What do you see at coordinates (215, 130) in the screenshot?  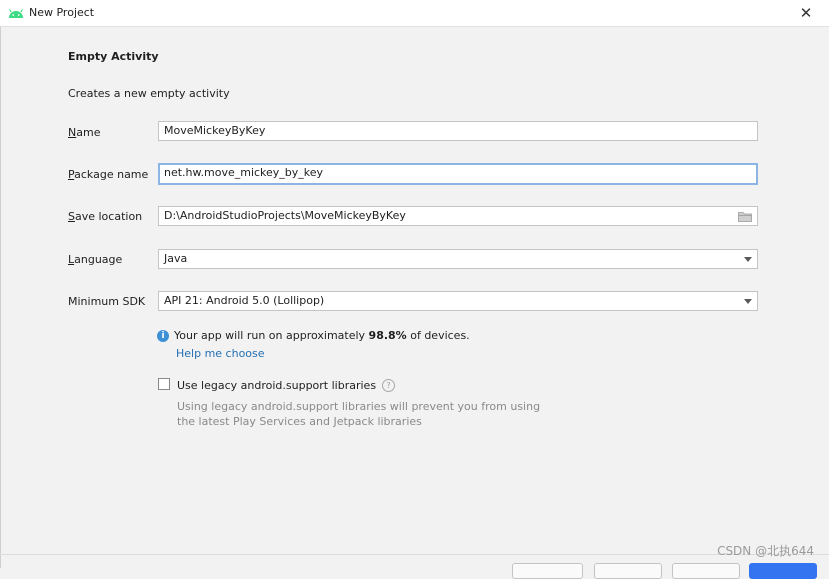 I see `name-input-value: MoveMickeyByKey` at bounding box center [215, 130].